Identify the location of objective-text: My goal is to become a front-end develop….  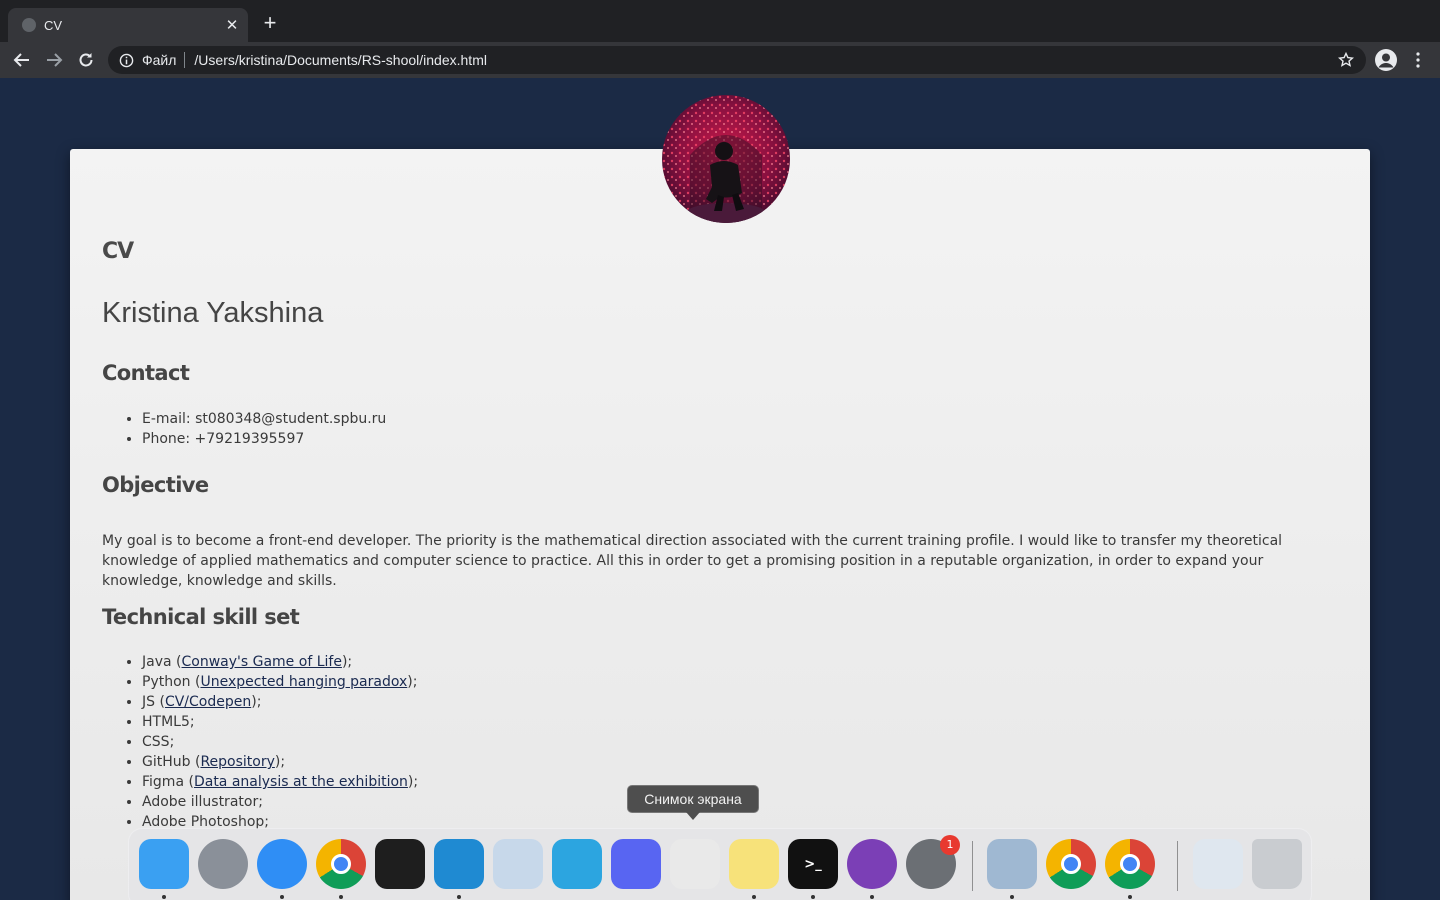
(692, 561).